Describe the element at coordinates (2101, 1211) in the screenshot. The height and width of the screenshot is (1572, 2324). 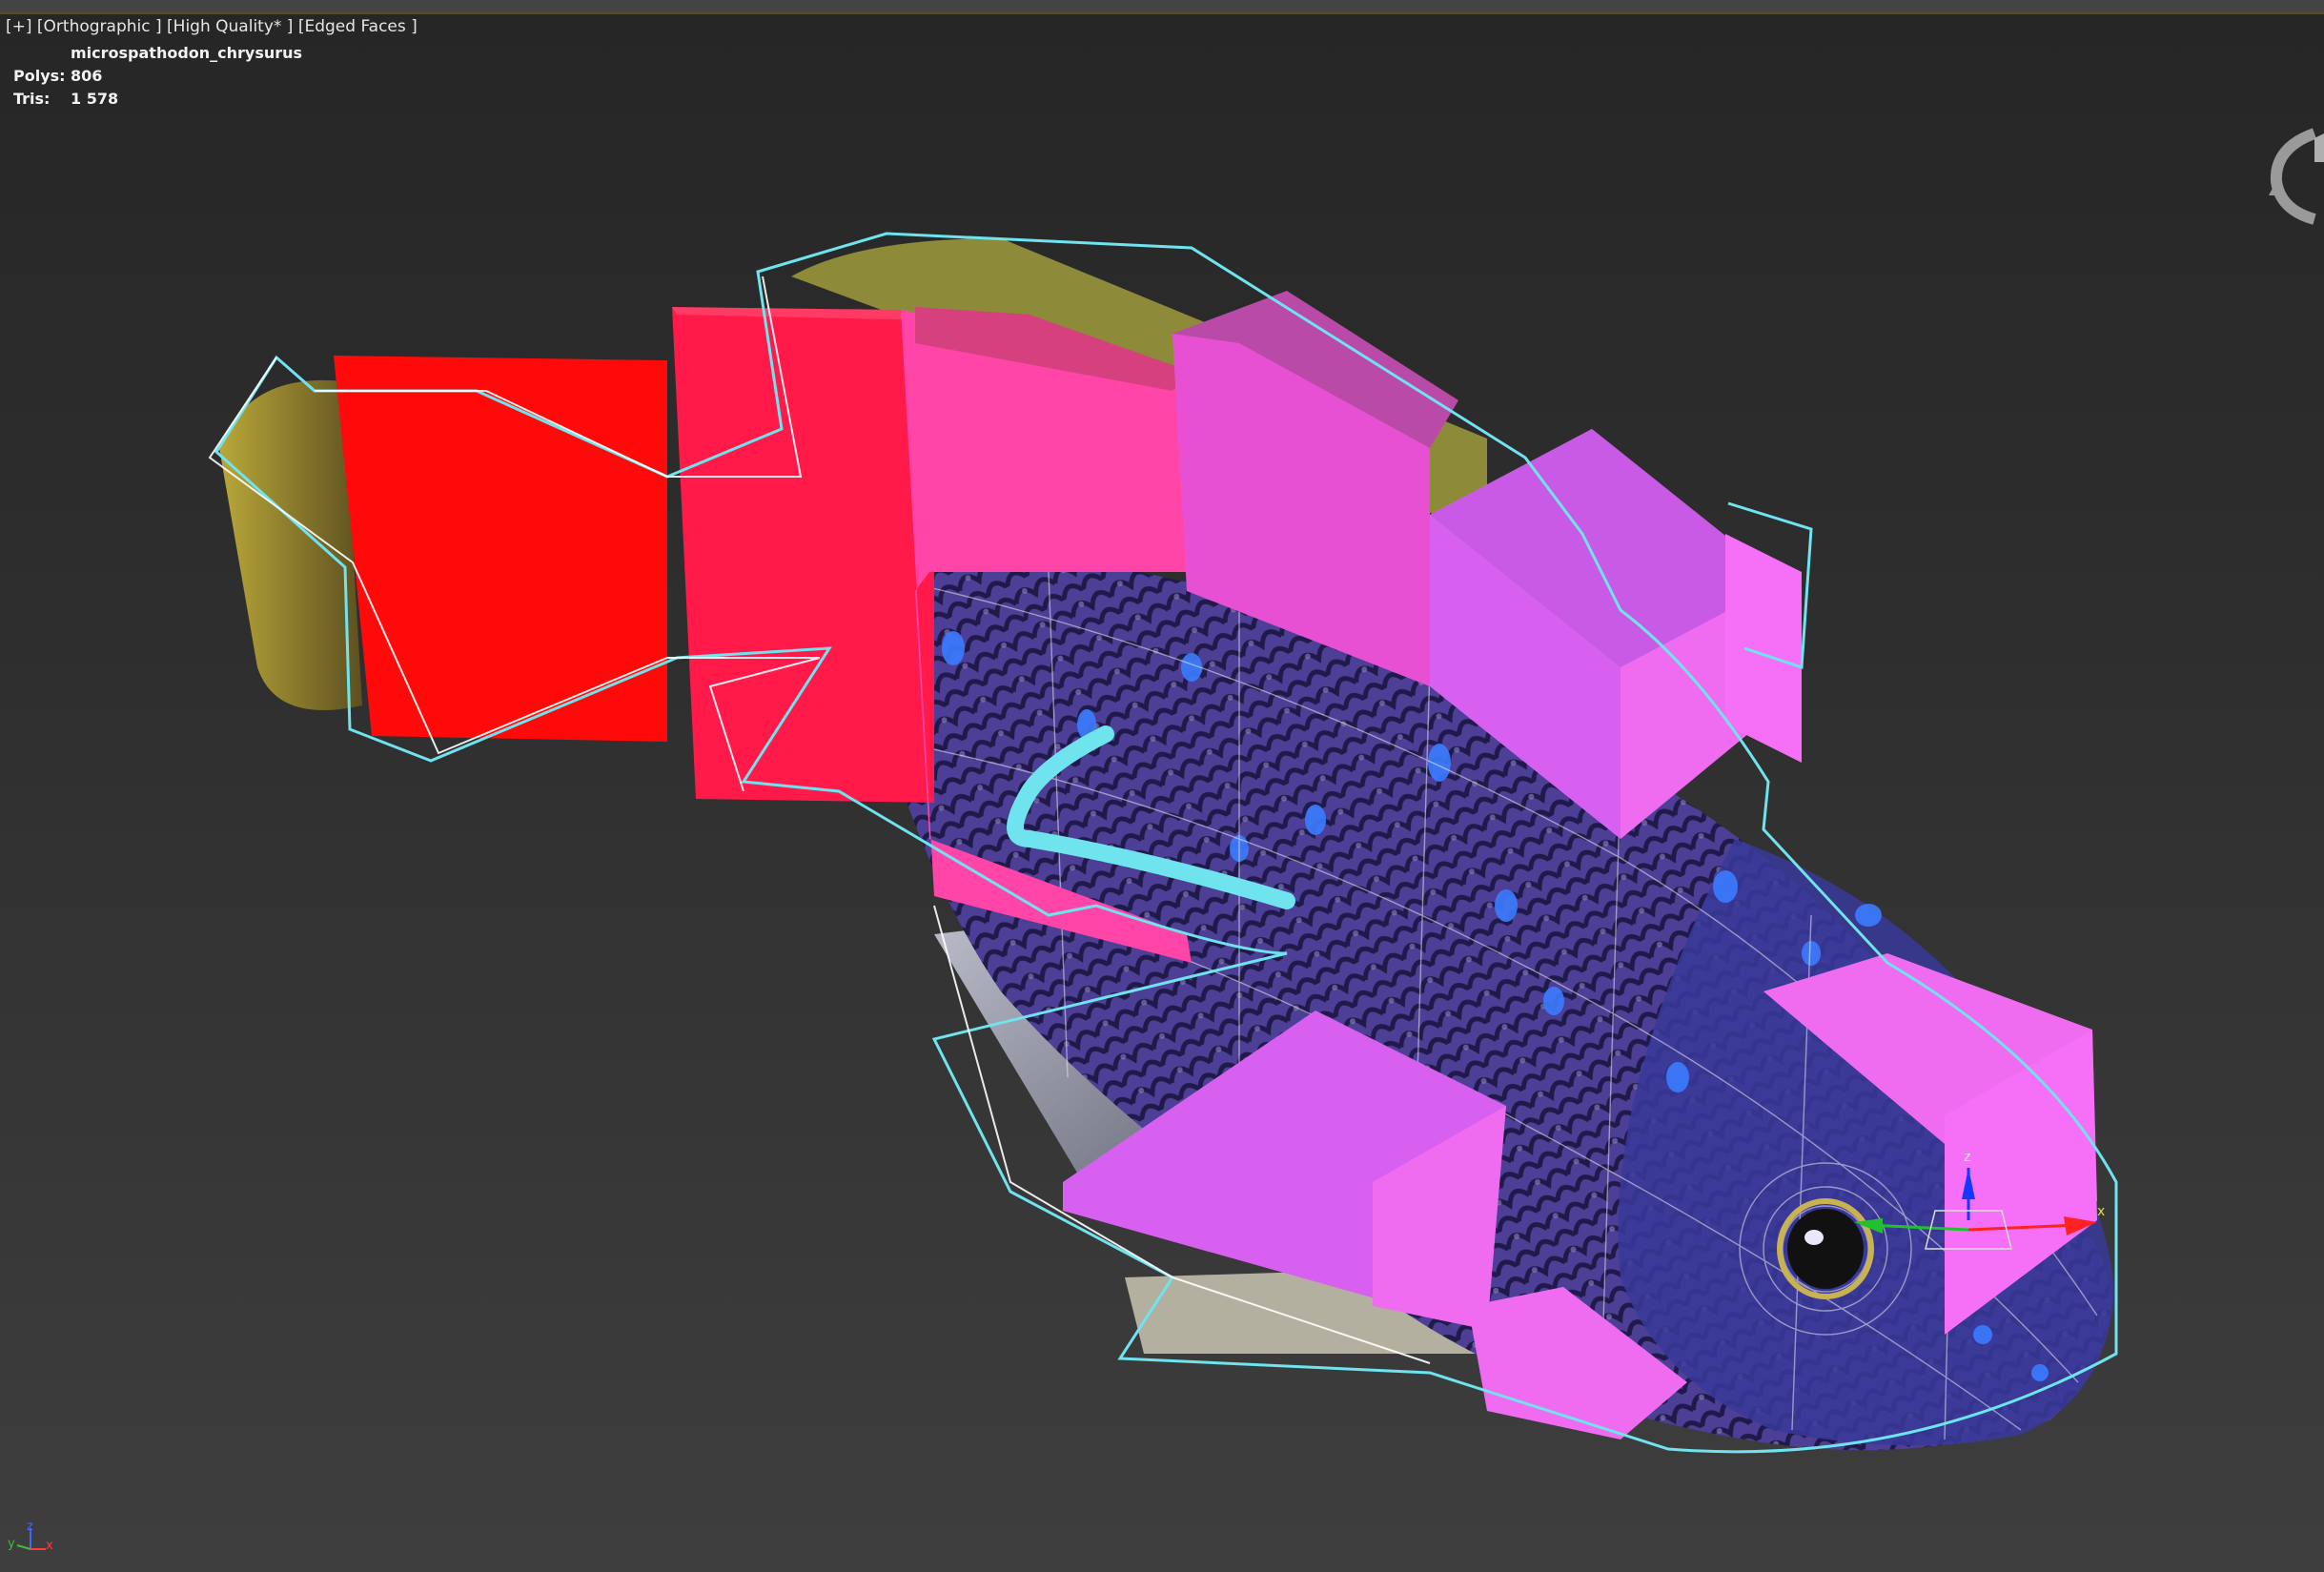
I see `gizmo-x-label: x` at that location.